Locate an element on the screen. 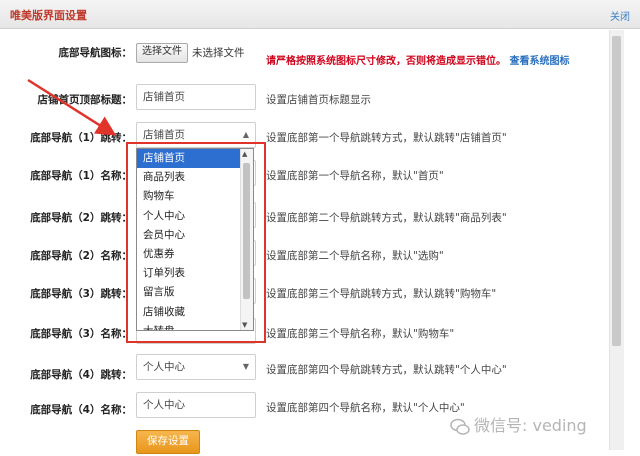 The height and width of the screenshot is (456, 640). scroll-down-icon: ▼ is located at coordinates (244, 325).